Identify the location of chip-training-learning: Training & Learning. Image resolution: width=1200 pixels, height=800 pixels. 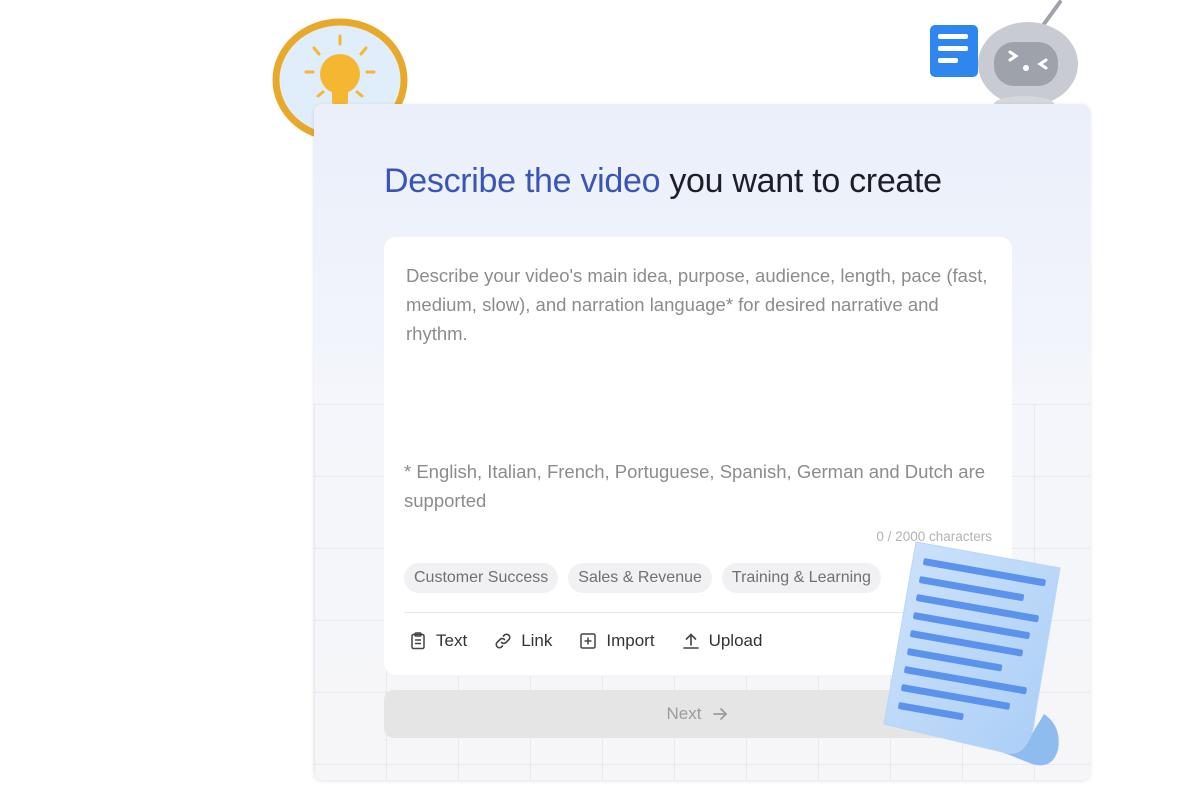
(801, 578).